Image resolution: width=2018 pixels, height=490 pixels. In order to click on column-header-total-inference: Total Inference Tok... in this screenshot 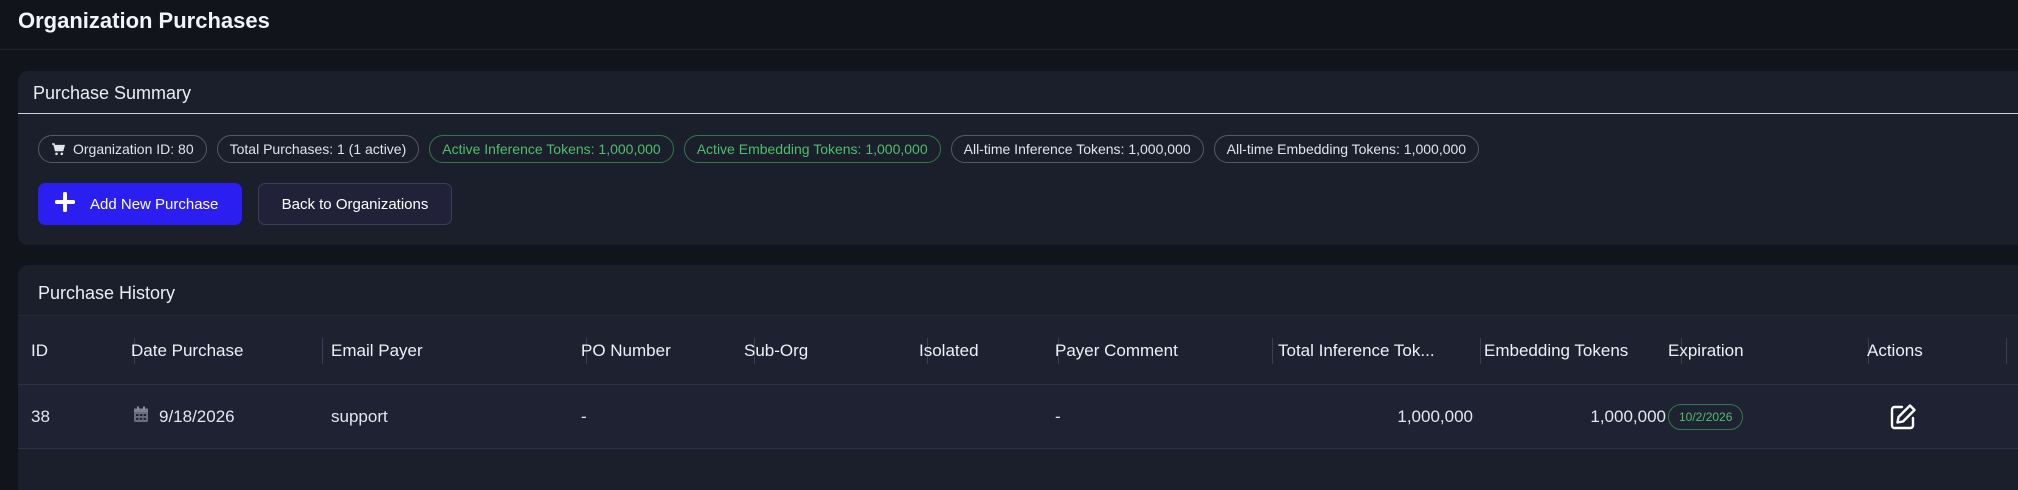, I will do `click(1379, 351)`.